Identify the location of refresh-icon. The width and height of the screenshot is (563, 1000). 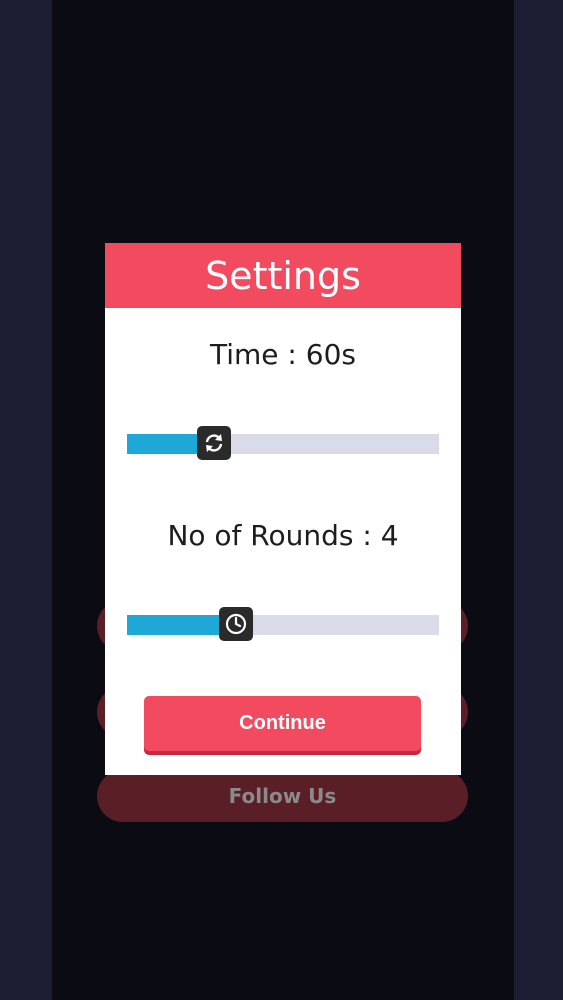
(214, 443).